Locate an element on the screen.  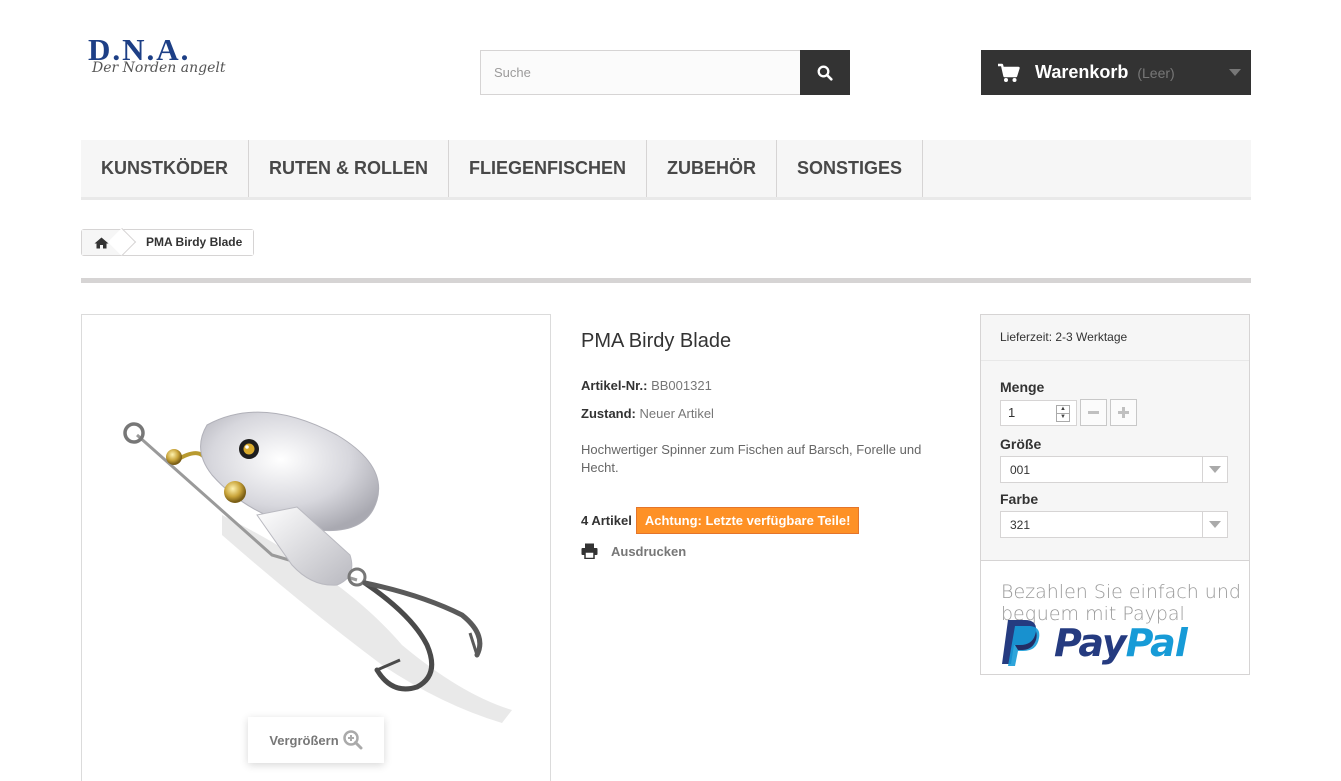
menu-item-fliegenfischen: FLIEGENFISCHEN is located at coordinates (548, 168).